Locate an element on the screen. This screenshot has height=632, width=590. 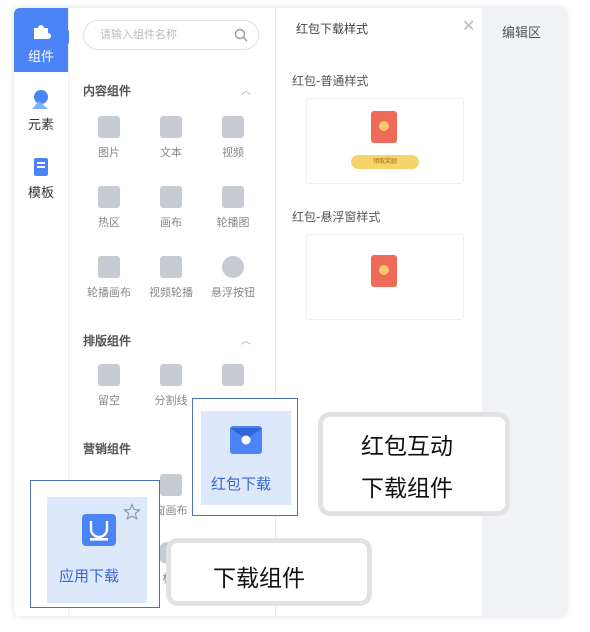
style-card-float is located at coordinates (385, 277).